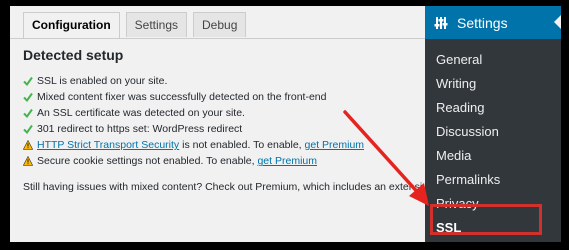 Image resolution: width=569 pixels, height=250 pixels. What do you see at coordinates (386, 158) in the screenshot?
I see `annotation-arrow-icon` at bounding box center [386, 158].